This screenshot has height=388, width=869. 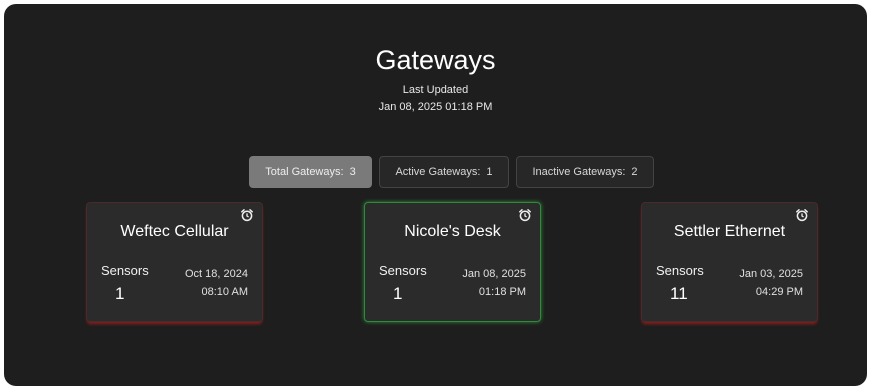 I want to click on last-seen-date: Jan 03, 2025, so click(x=771, y=274).